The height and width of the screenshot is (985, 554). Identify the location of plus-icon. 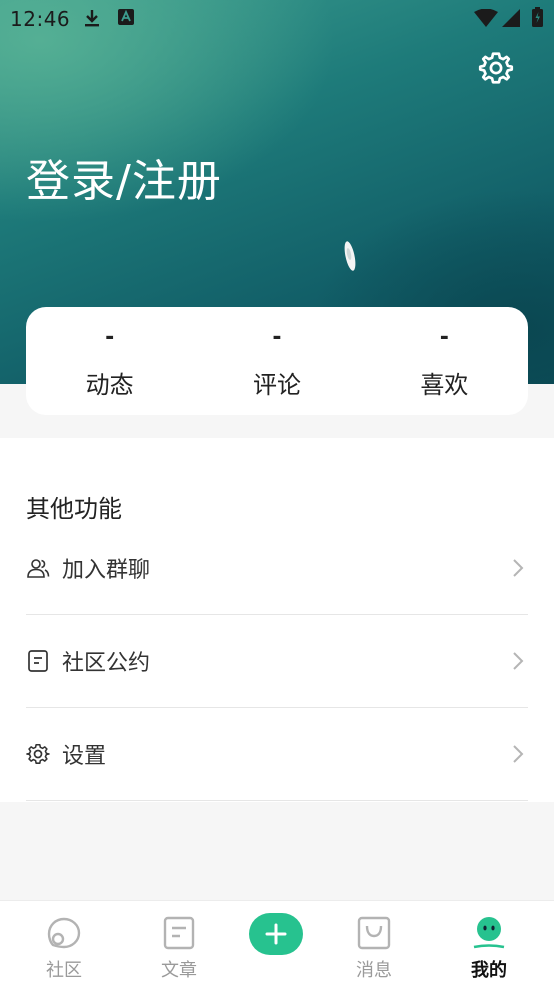
(276, 934).